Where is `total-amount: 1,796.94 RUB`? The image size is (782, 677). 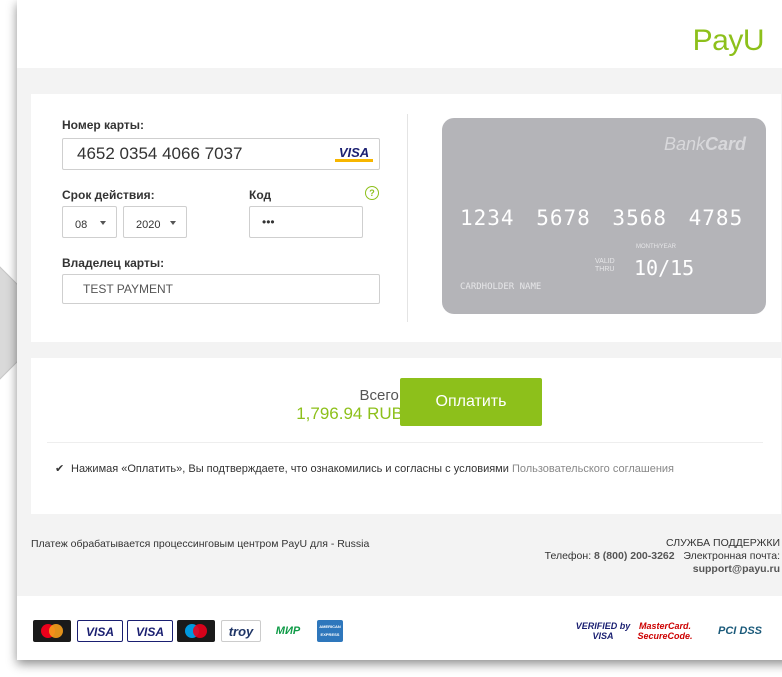
total-amount: 1,796.94 RUB is located at coordinates (349, 413).